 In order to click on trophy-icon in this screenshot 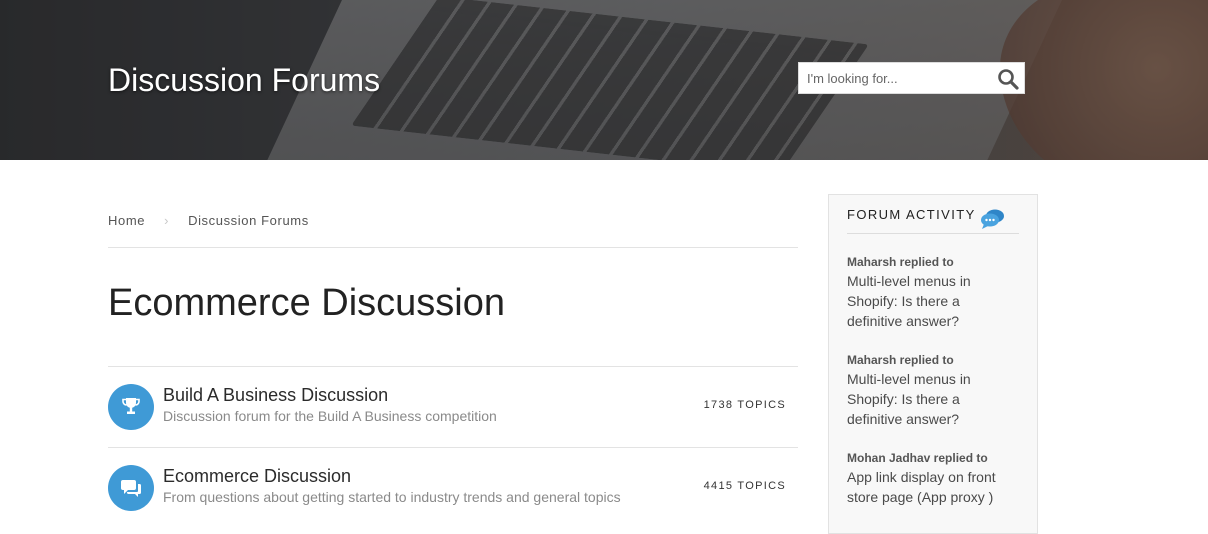, I will do `click(131, 406)`.